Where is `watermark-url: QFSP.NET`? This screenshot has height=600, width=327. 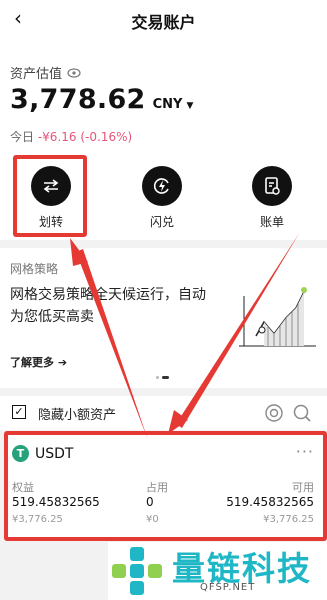 watermark-url: QFSP.NET is located at coordinates (228, 587).